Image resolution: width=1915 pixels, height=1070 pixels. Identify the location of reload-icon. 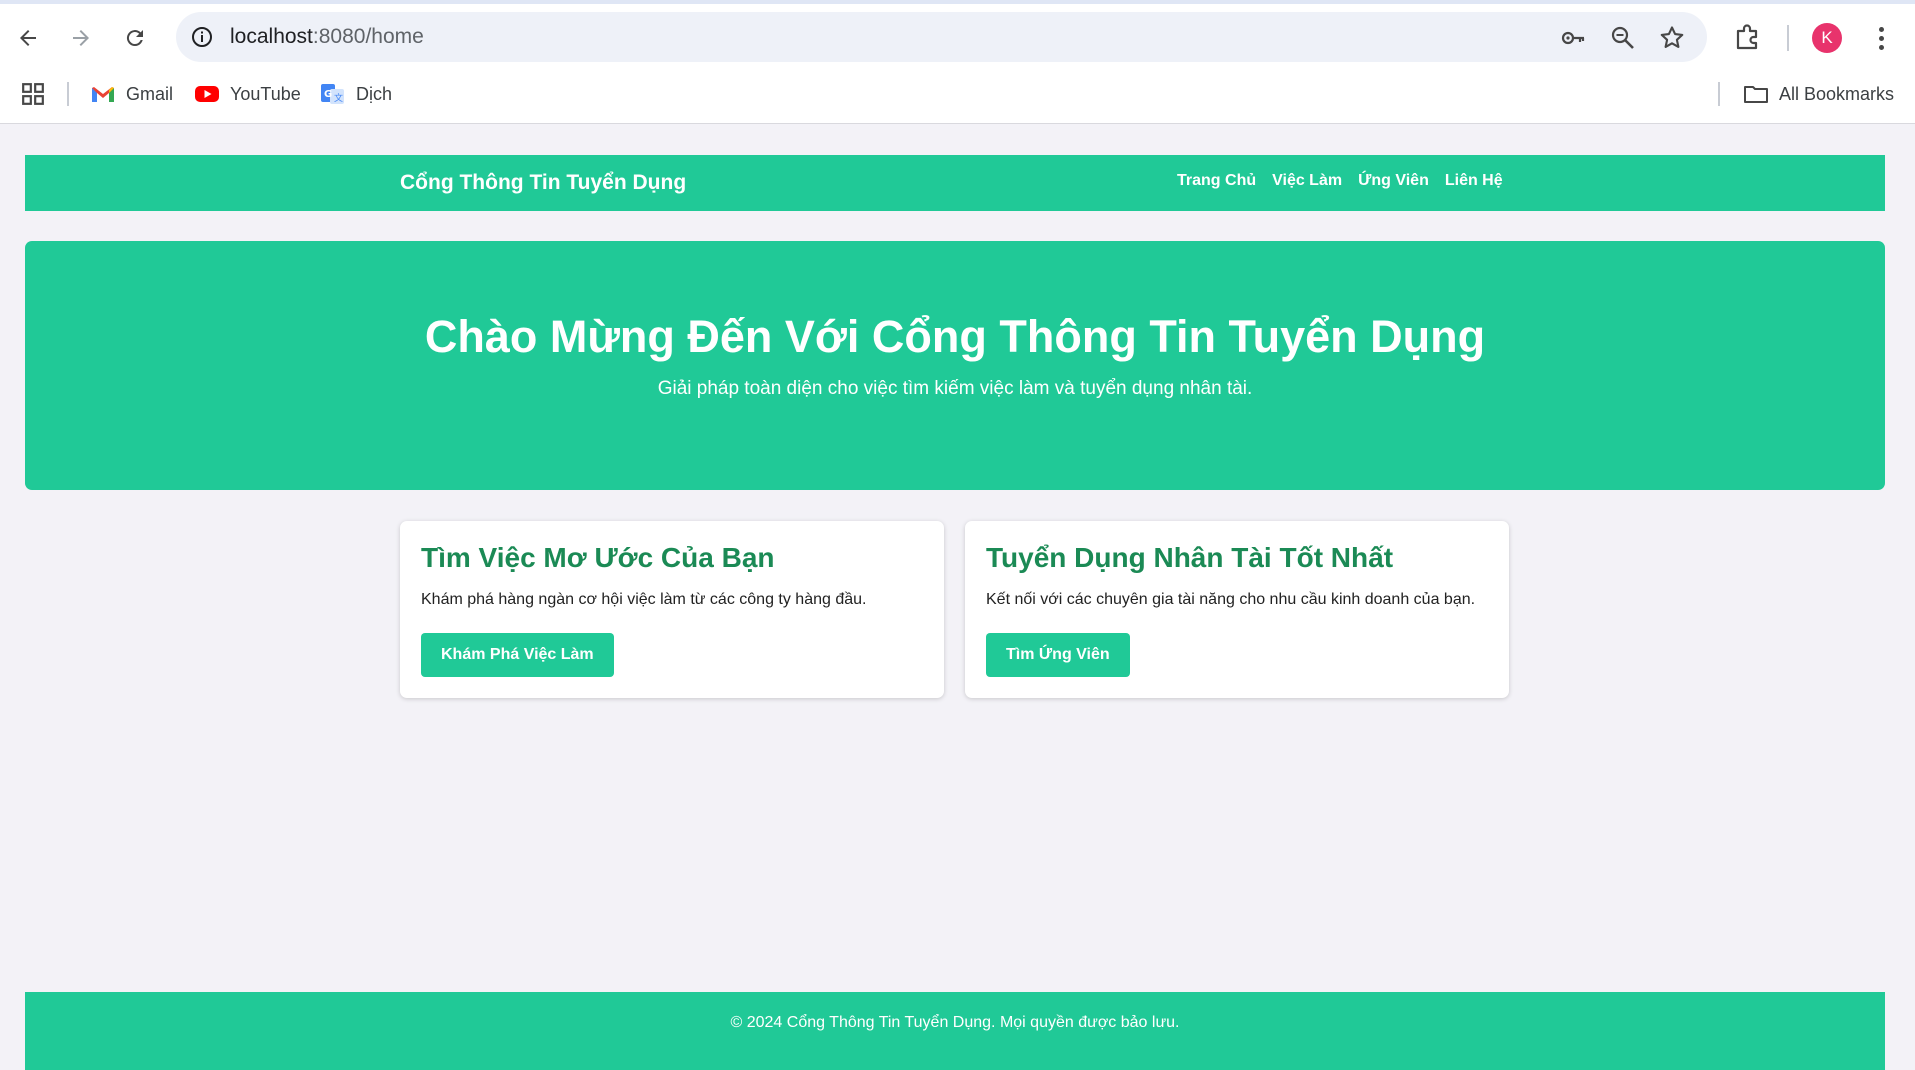
(134, 38).